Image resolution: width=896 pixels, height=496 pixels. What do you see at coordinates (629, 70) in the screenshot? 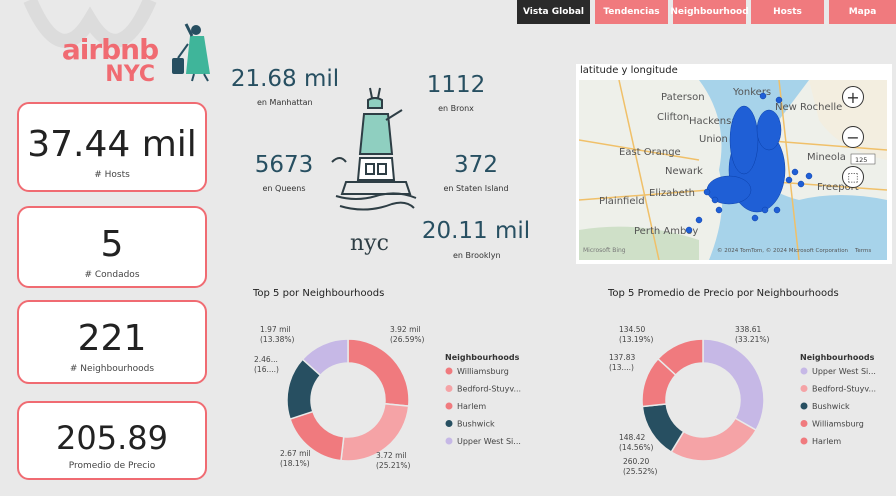
I see `map-title: latitude y longitude` at bounding box center [629, 70].